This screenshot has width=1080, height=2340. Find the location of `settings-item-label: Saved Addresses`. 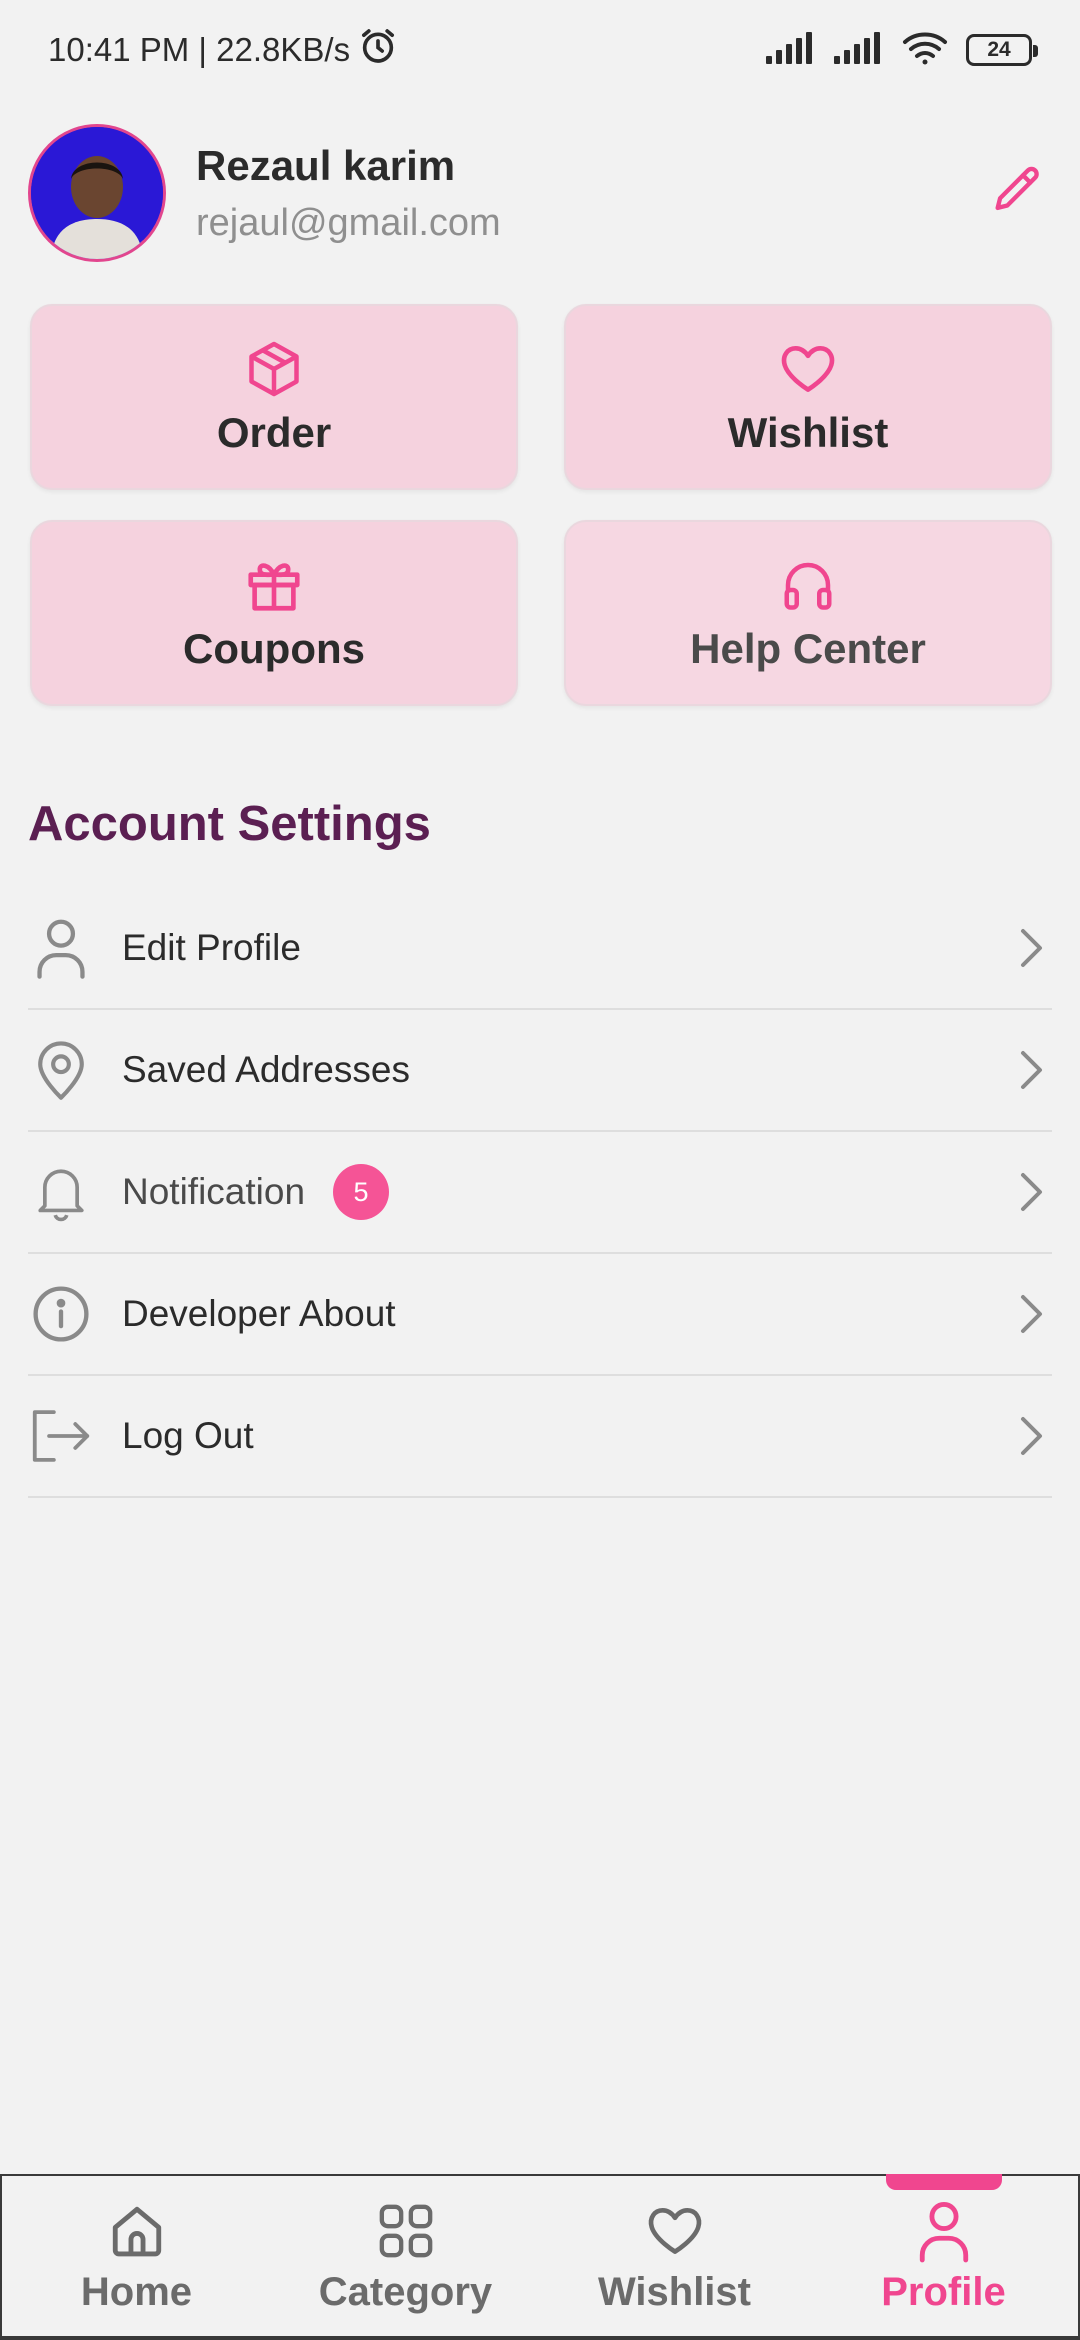

settings-item-label: Saved Addresses is located at coordinates (266, 1069).